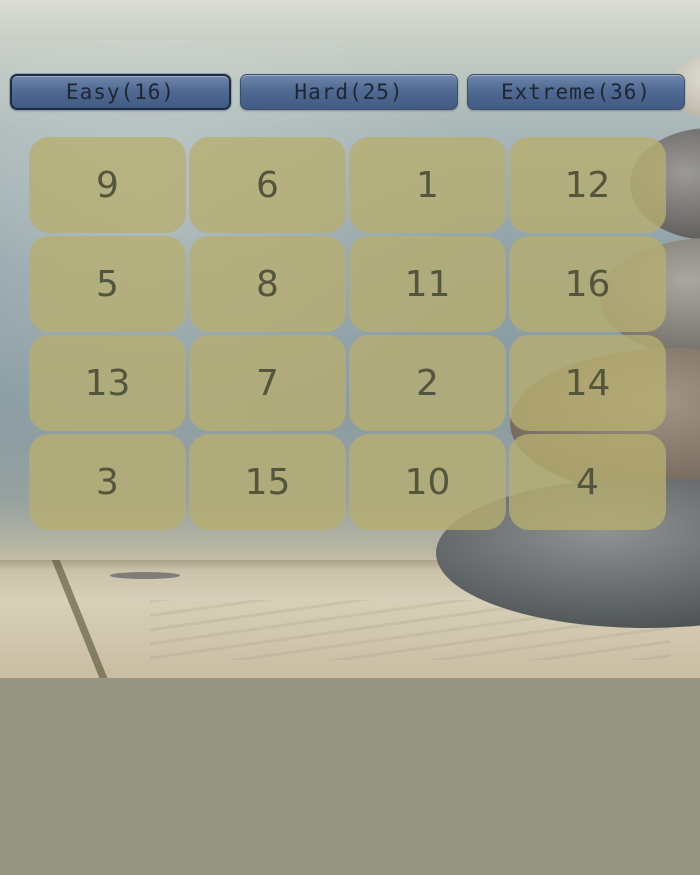 This screenshot has width=700, height=875. I want to click on hard-difficulty-button: Hard(25), so click(349, 92).